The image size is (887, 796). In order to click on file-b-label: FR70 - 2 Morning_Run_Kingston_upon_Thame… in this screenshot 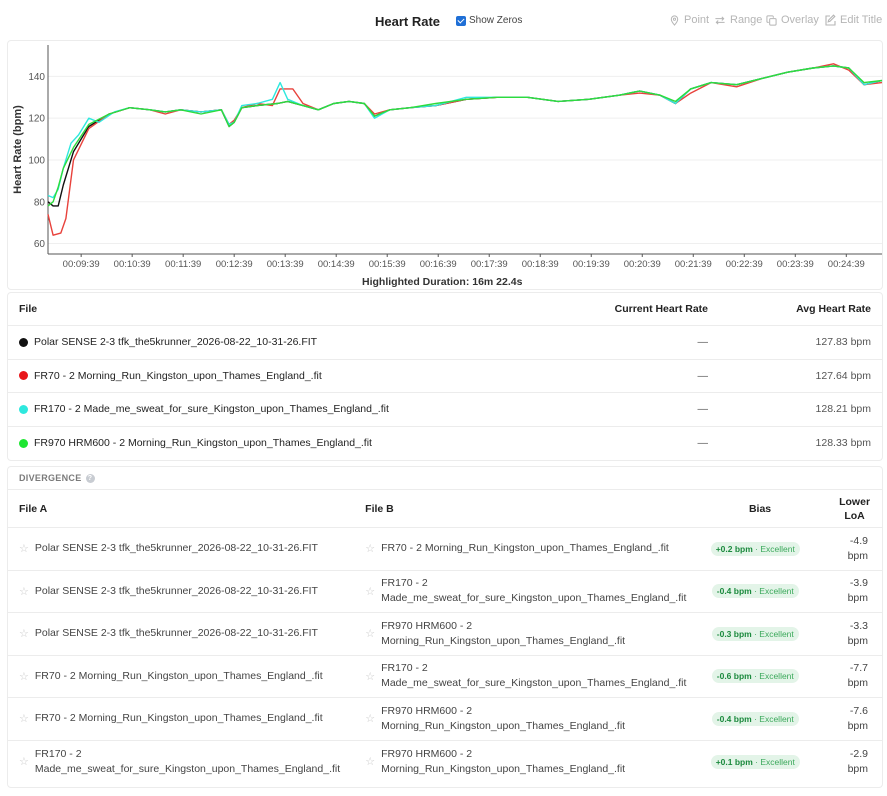, I will do `click(525, 548)`.